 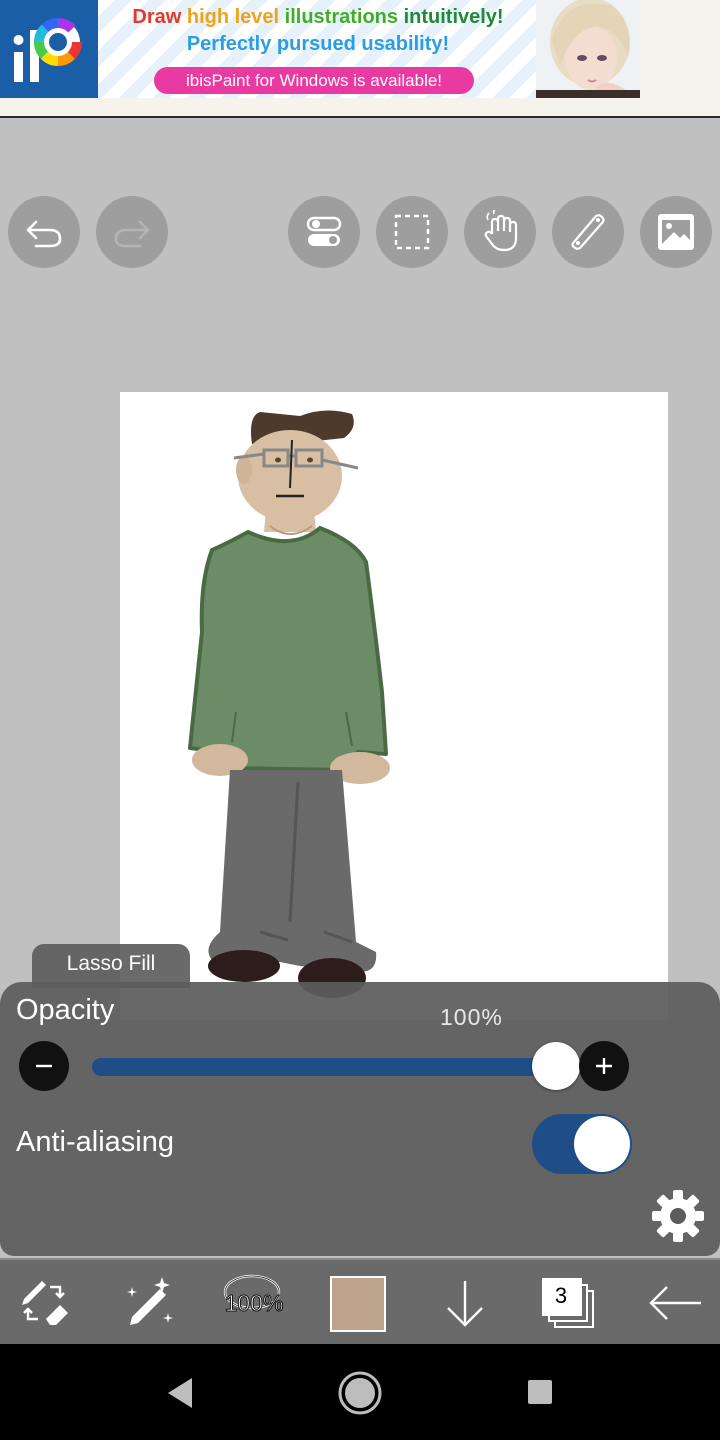 I want to click on undo-button, so click(x=44, y=232).